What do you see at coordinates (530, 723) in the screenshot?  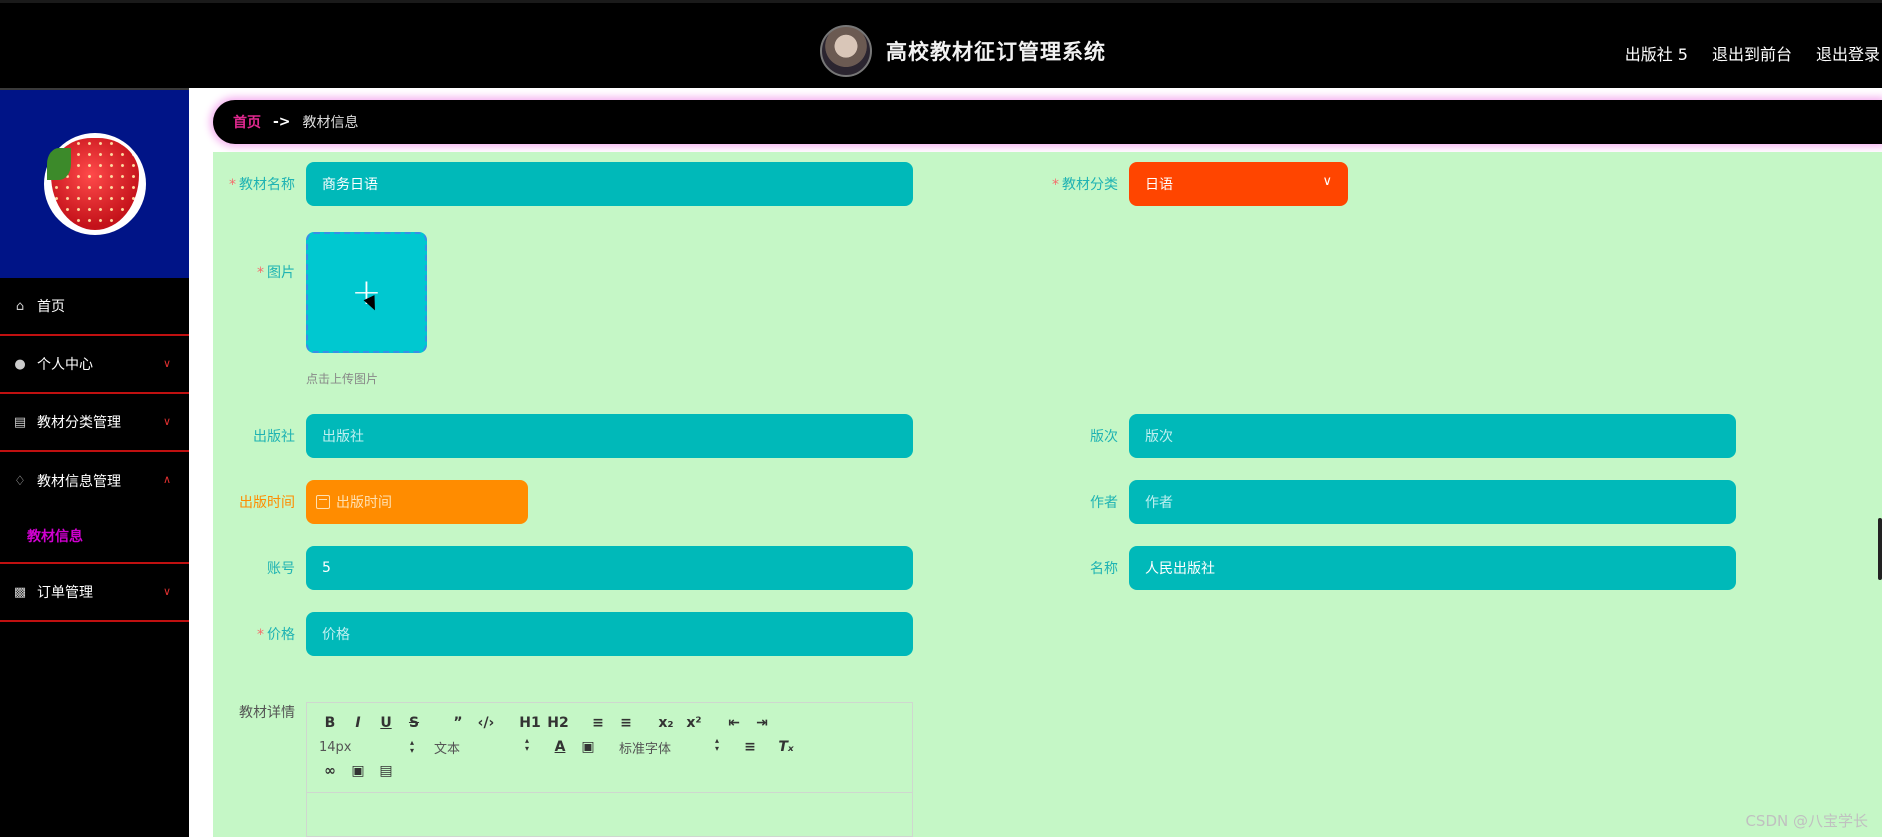 I see `h1-button: H1` at bounding box center [530, 723].